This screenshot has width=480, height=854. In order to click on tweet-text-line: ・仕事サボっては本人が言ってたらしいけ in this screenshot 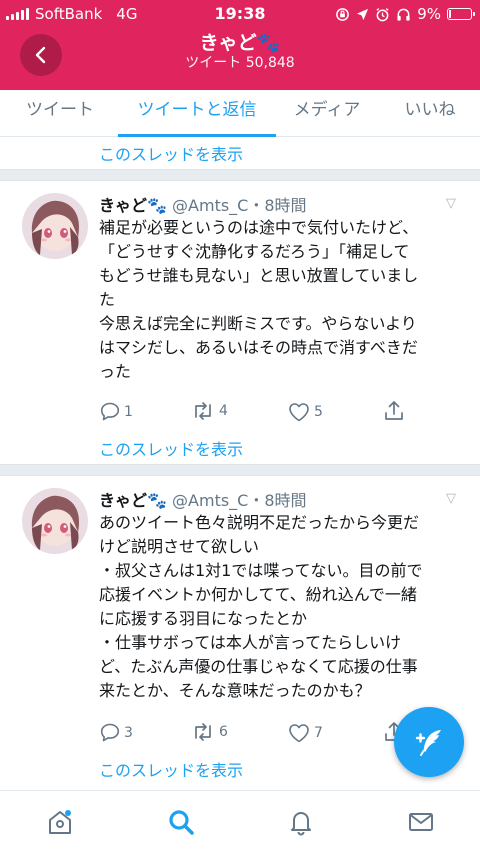, I will do `click(250, 642)`.